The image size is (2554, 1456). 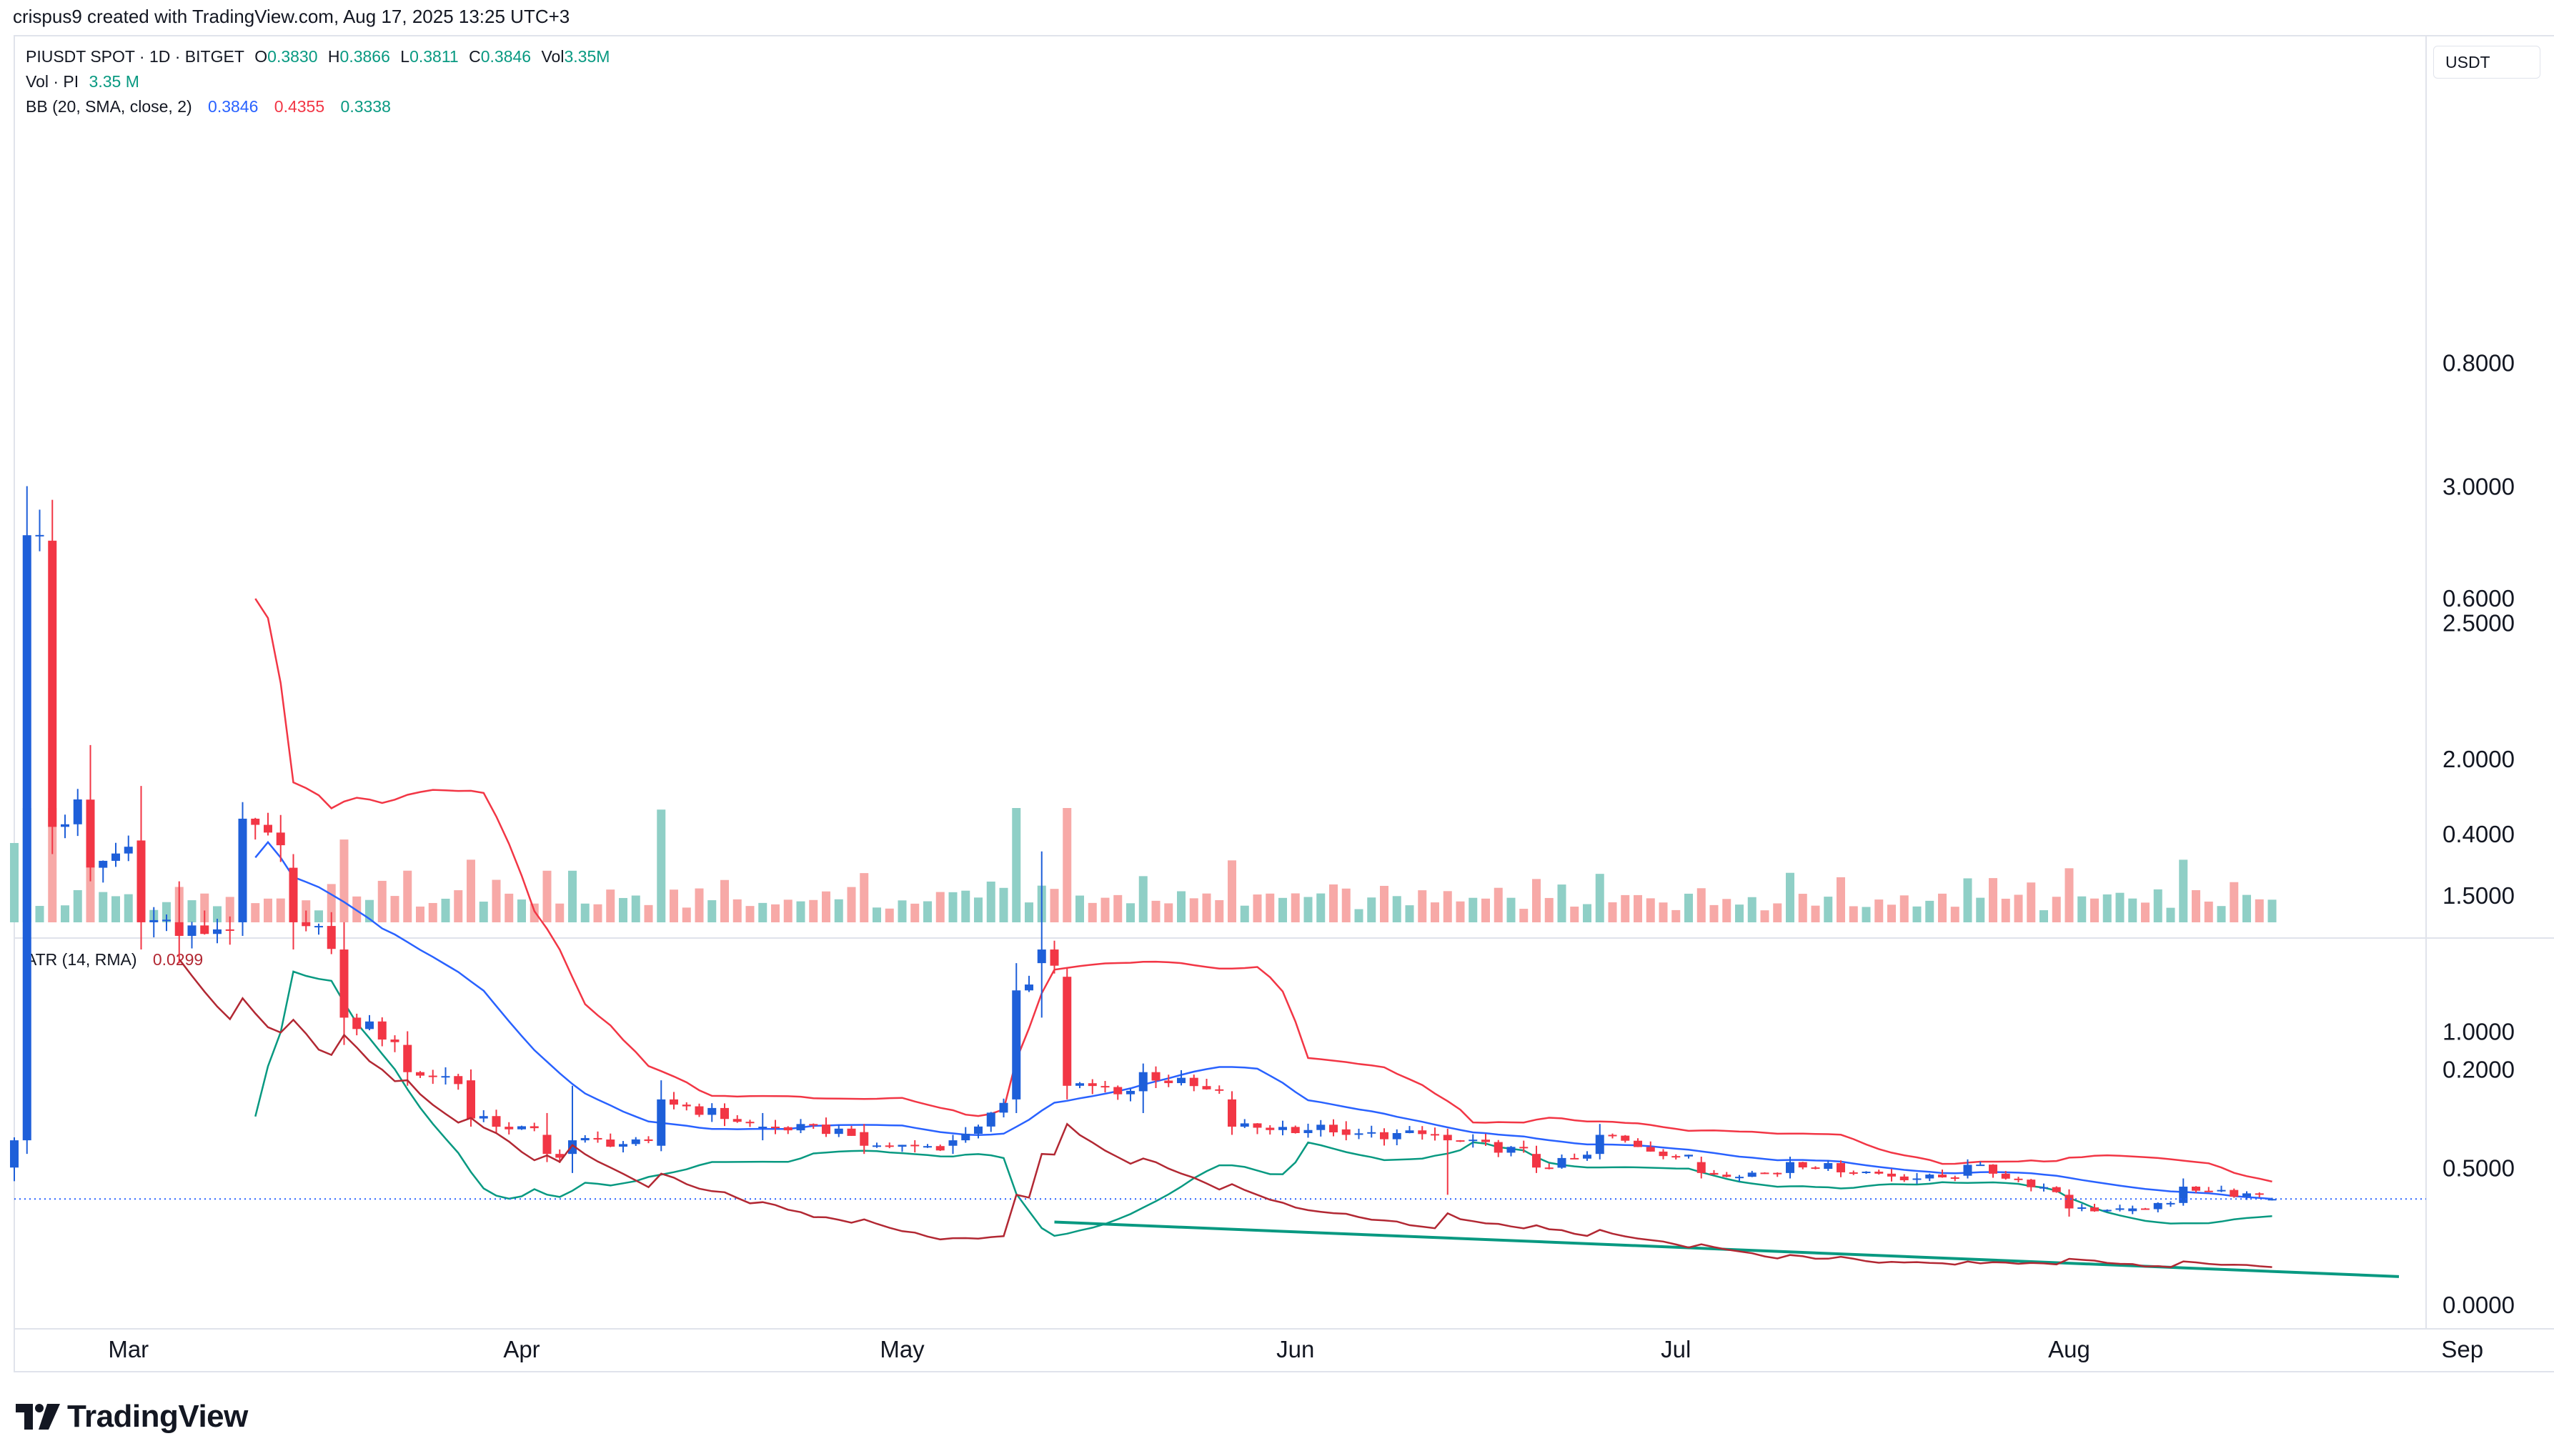 What do you see at coordinates (128, 1349) in the screenshot?
I see `time-axis-tick: Mar` at bounding box center [128, 1349].